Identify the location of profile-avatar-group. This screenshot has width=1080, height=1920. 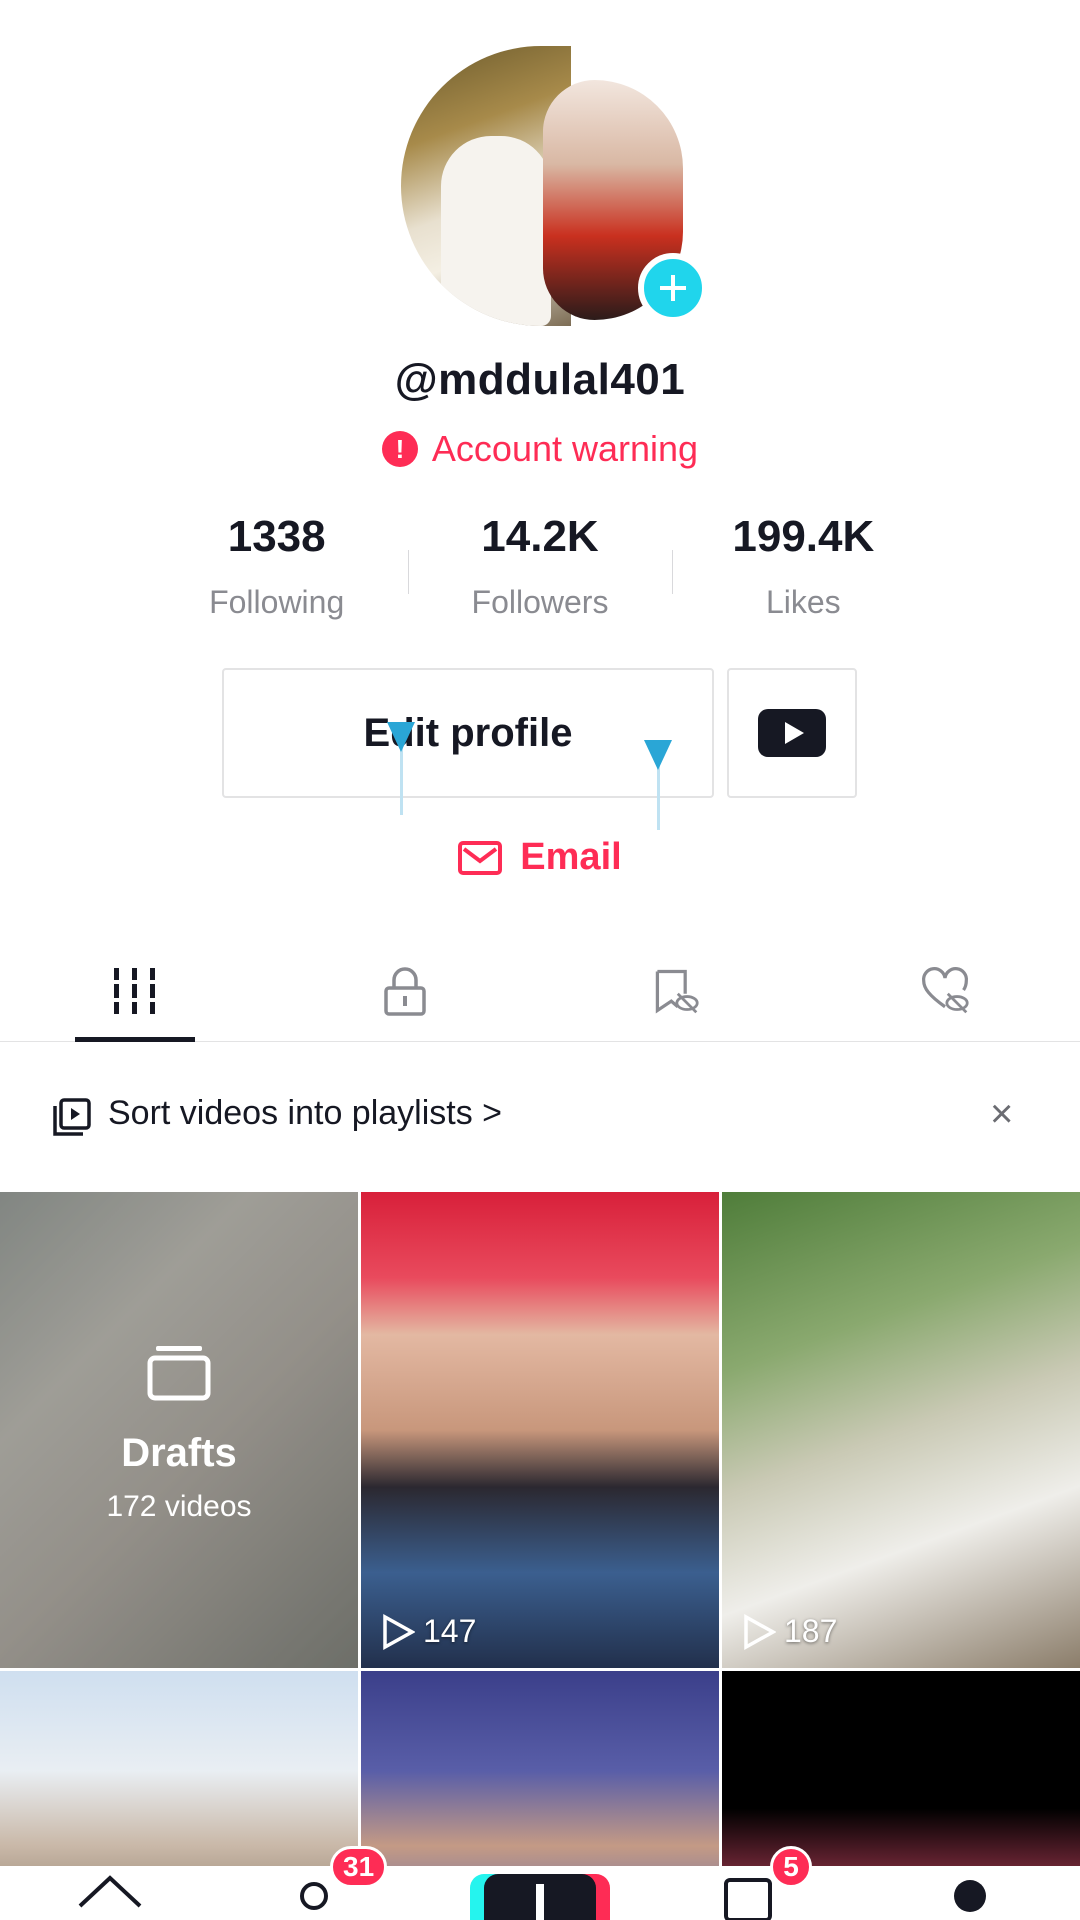
(551, 190).